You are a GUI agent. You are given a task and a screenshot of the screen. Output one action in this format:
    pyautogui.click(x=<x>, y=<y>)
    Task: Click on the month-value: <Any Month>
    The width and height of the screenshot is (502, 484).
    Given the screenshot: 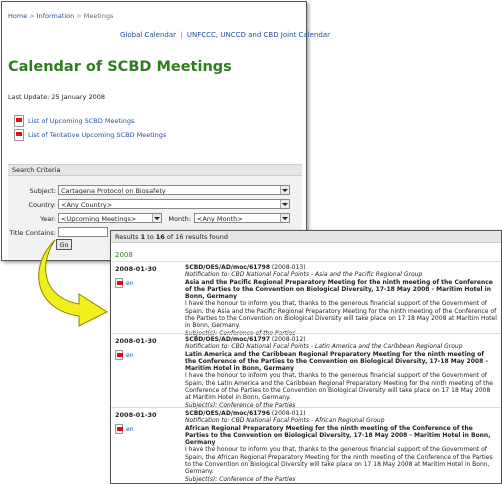 What is the action you would take?
    pyautogui.click(x=220, y=219)
    